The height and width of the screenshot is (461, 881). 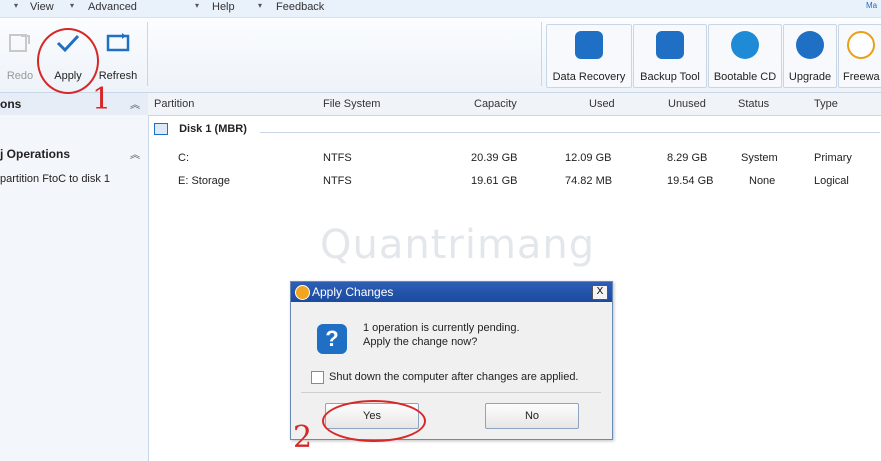 What do you see at coordinates (745, 77) in the screenshot?
I see `bootable-cd-label: Bootable CD` at bounding box center [745, 77].